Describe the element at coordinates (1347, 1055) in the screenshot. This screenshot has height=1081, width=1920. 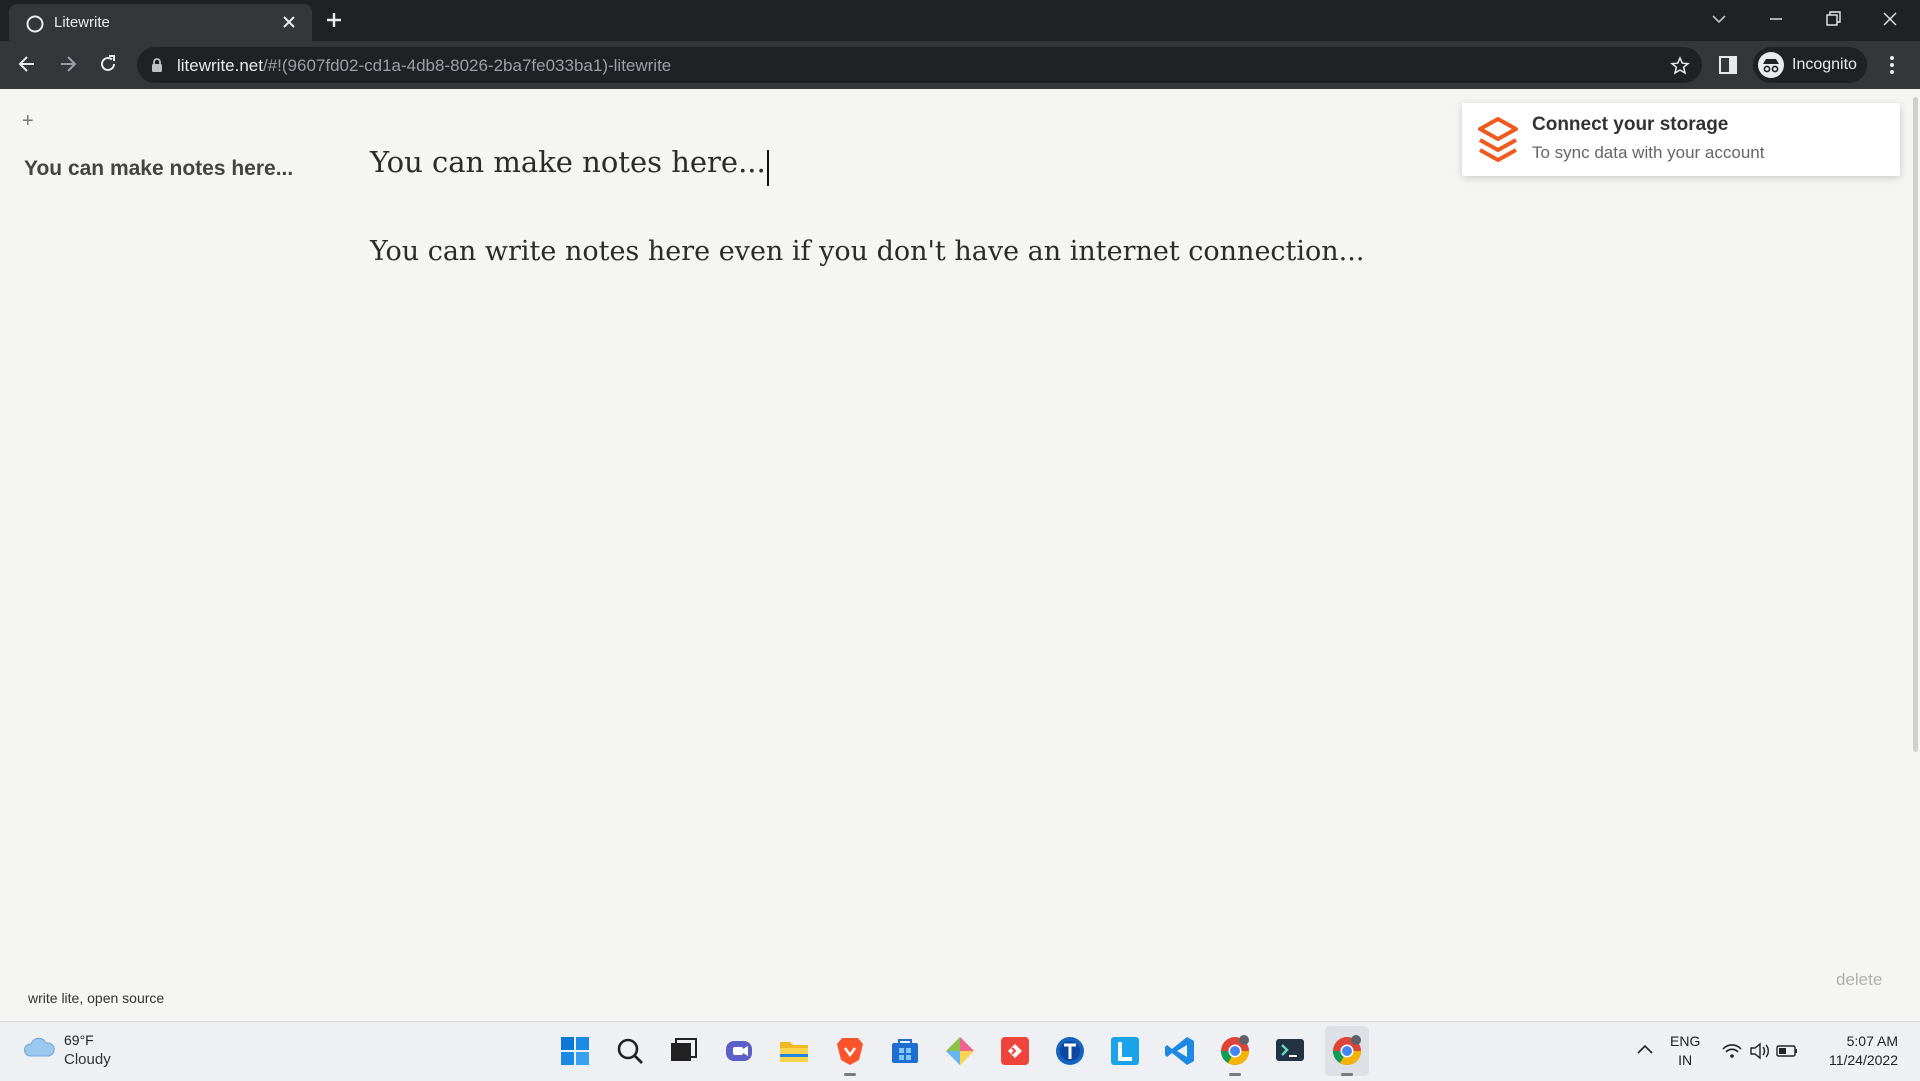
I see `chrome-active-icon` at that location.